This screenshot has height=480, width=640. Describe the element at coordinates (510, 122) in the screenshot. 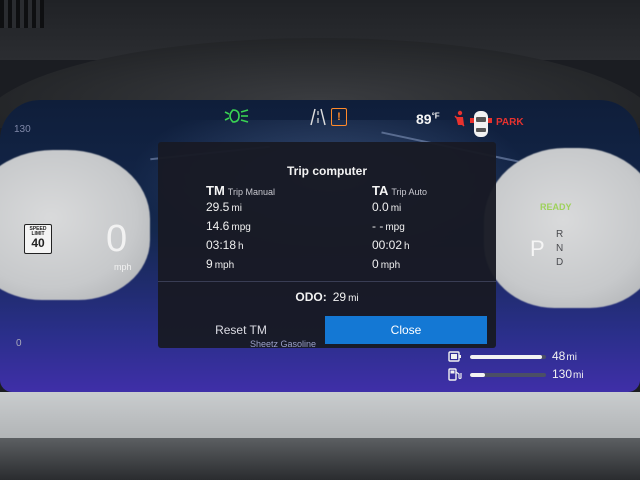

I see `park-indicator: PARK` at that location.